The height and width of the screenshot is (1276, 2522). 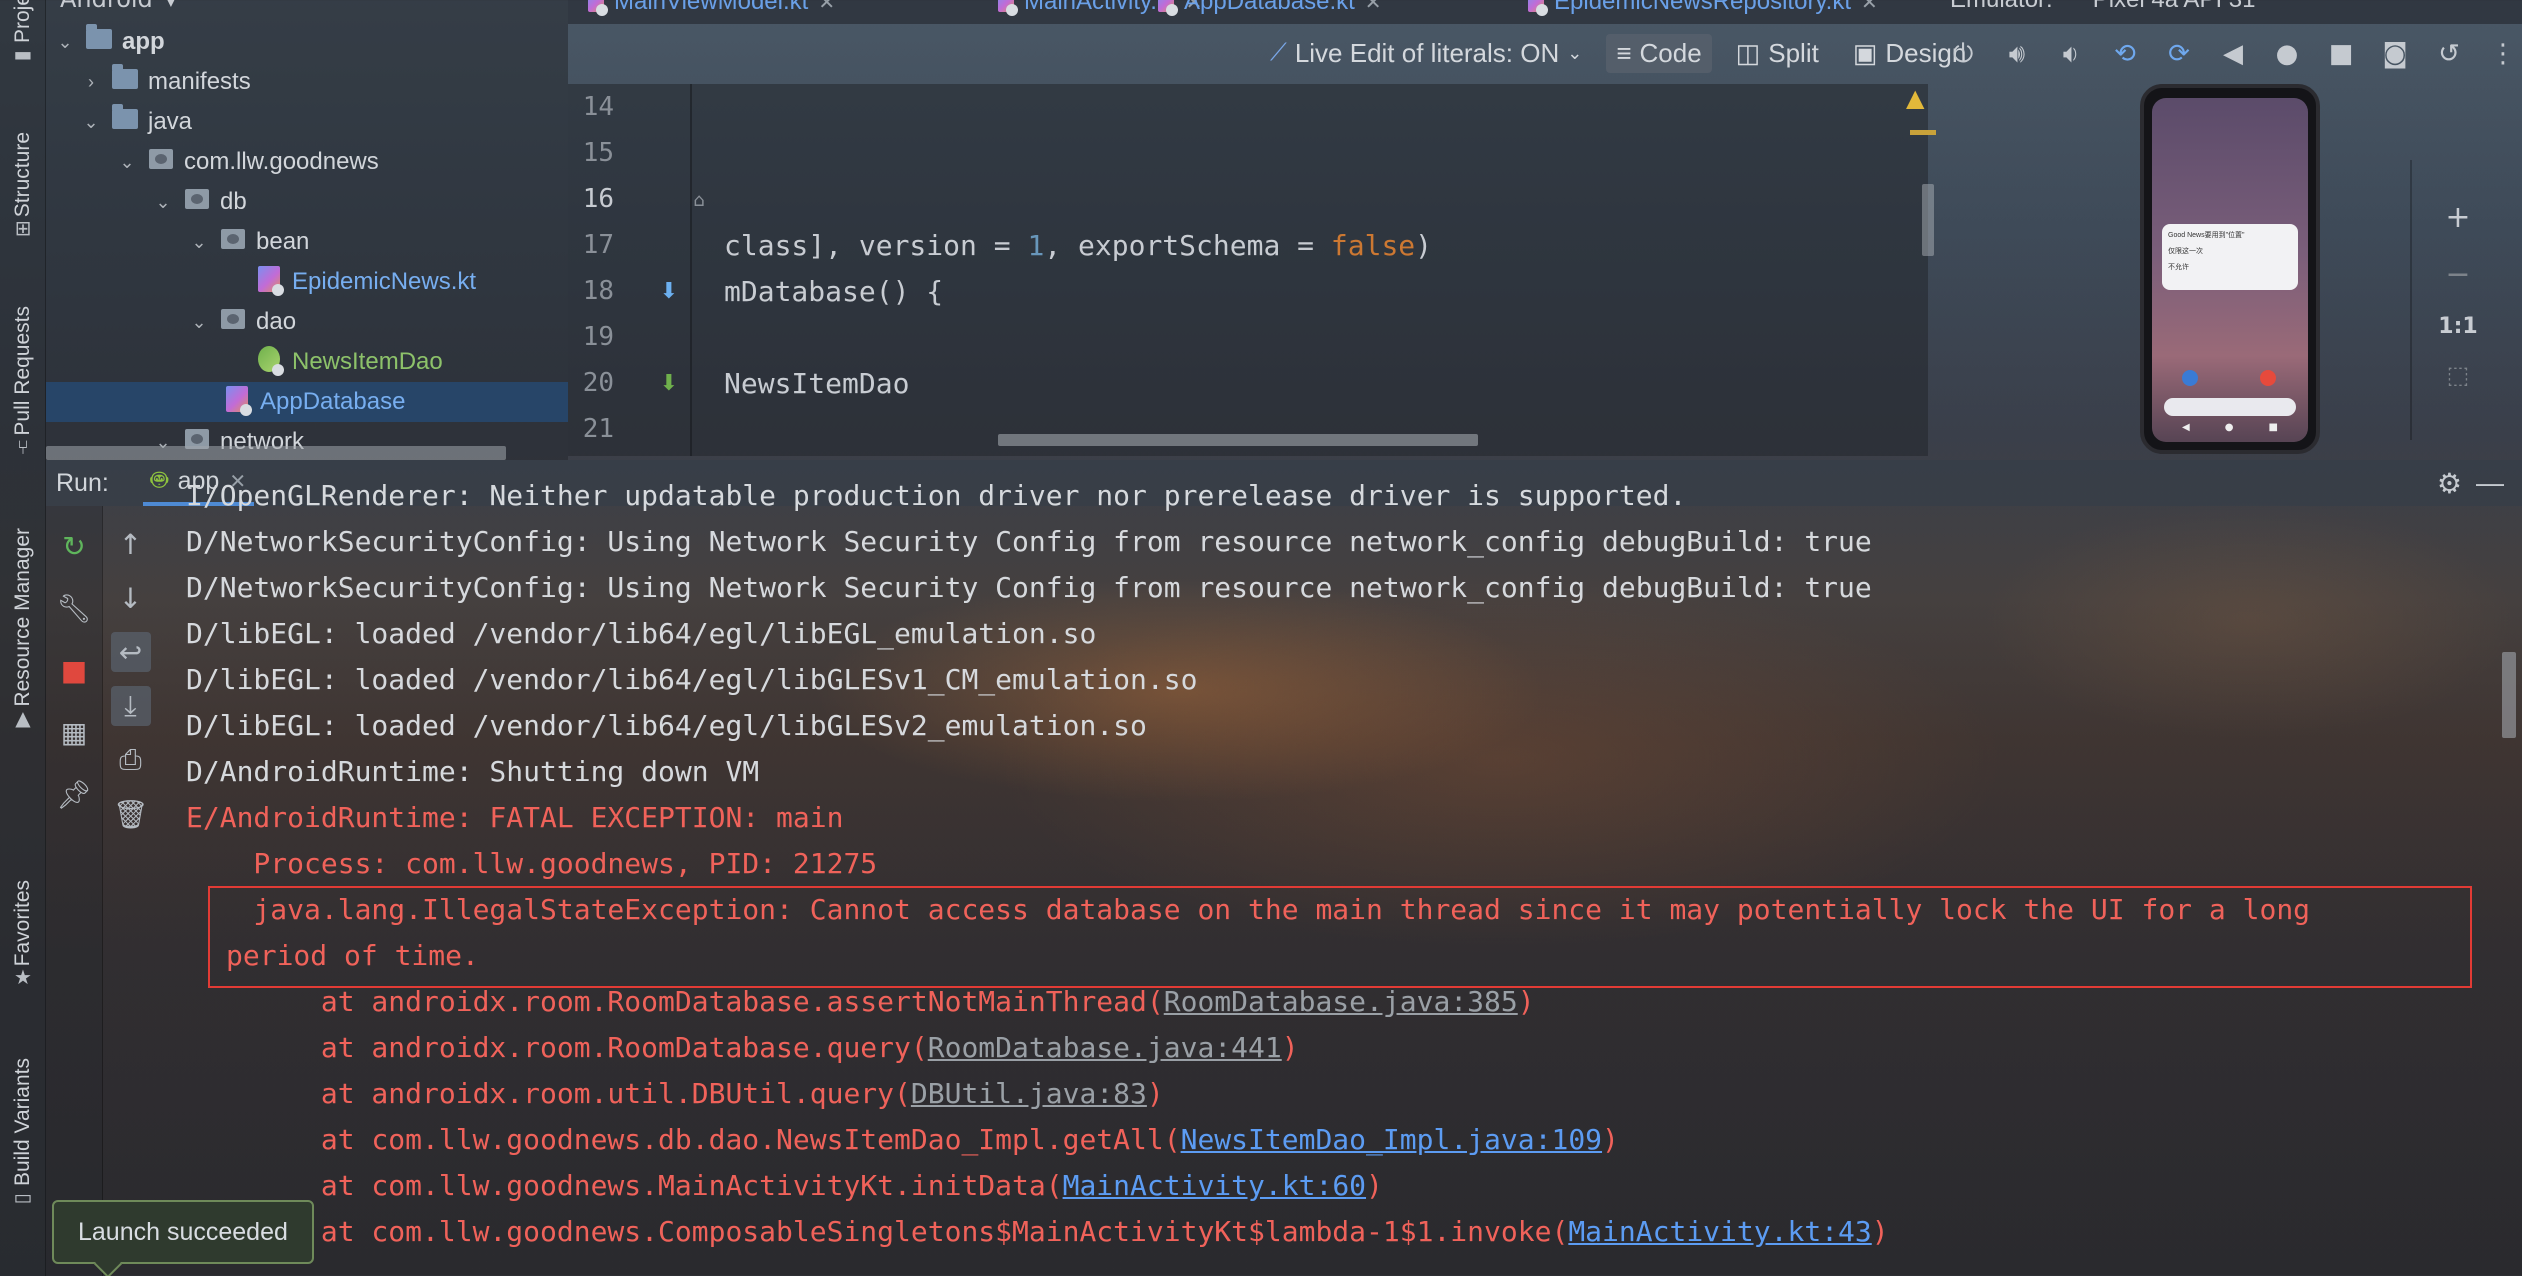 I want to click on code-line: 19, so click(x=1248, y=337).